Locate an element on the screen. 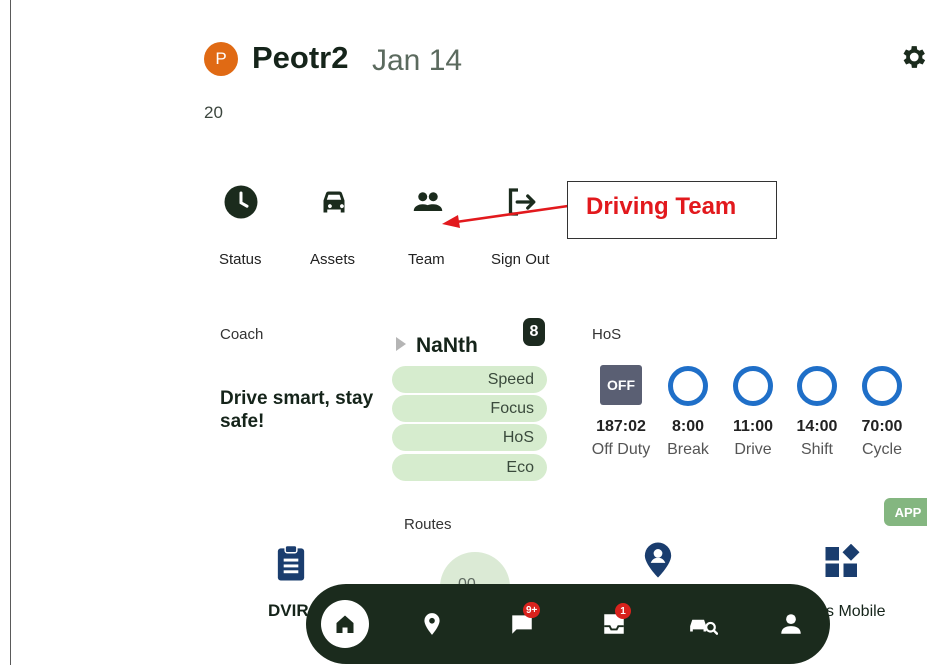 Image resolution: width=927 pixels, height=665 pixels. duty-status-badge: OFF is located at coordinates (621, 385).